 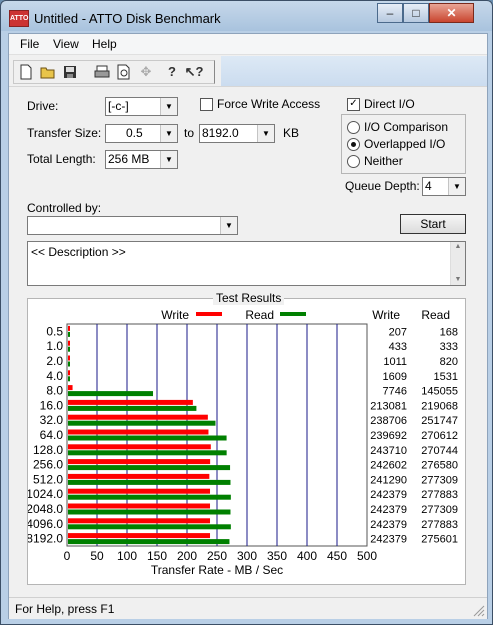 What do you see at coordinates (64, 208) in the screenshot?
I see `controlled-by-label: Controlled by:` at bounding box center [64, 208].